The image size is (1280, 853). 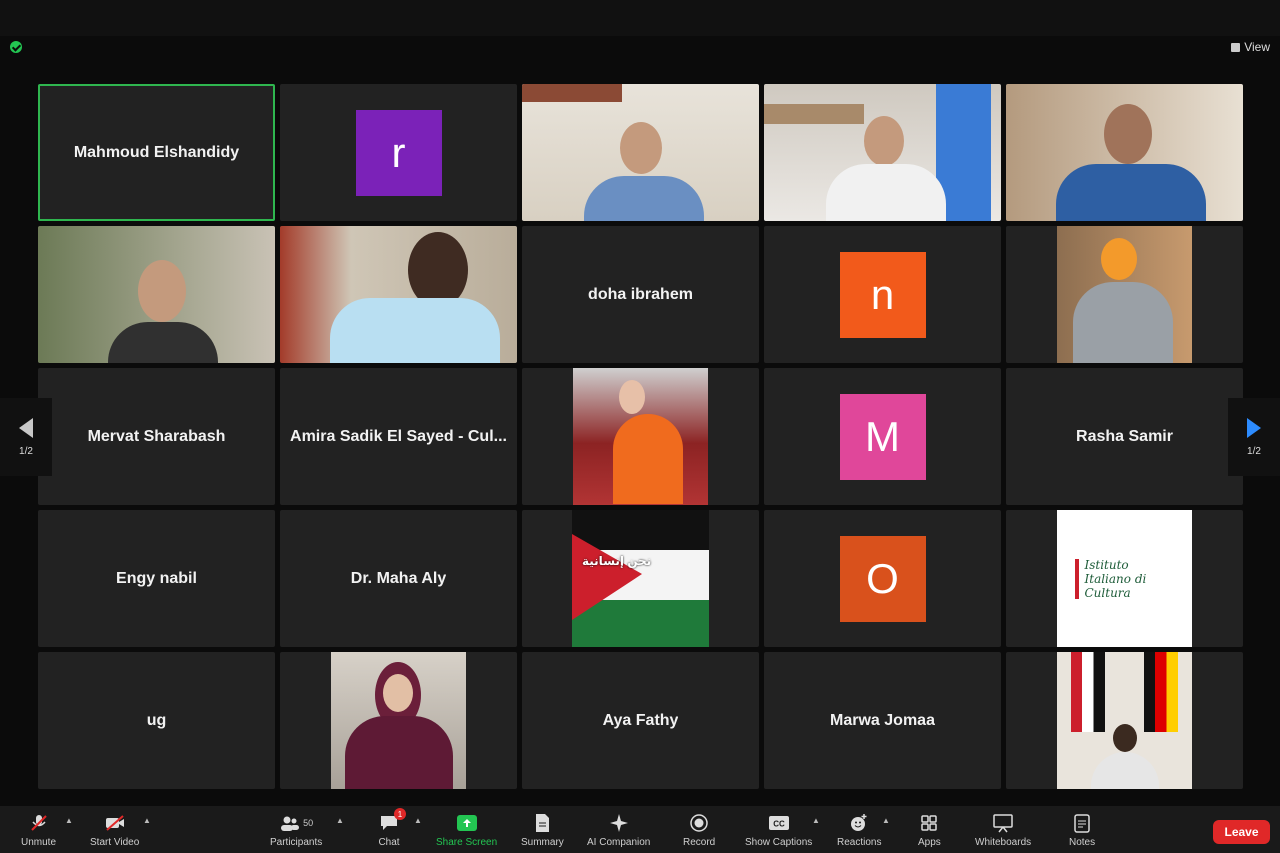 I want to click on reactions-button: Reactions, so click(x=859, y=830).